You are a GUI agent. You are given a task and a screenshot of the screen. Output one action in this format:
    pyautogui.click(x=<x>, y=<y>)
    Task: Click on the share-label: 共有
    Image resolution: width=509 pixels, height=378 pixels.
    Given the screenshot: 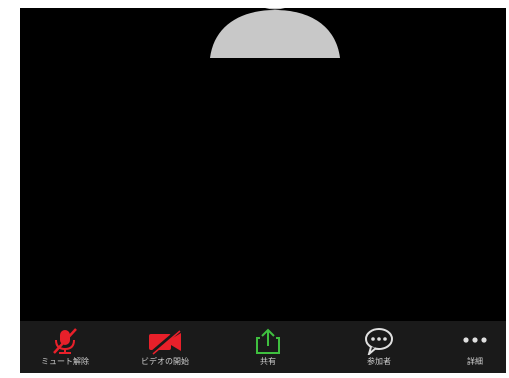 What is the action you would take?
    pyautogui.click(x=268, y=361)
    